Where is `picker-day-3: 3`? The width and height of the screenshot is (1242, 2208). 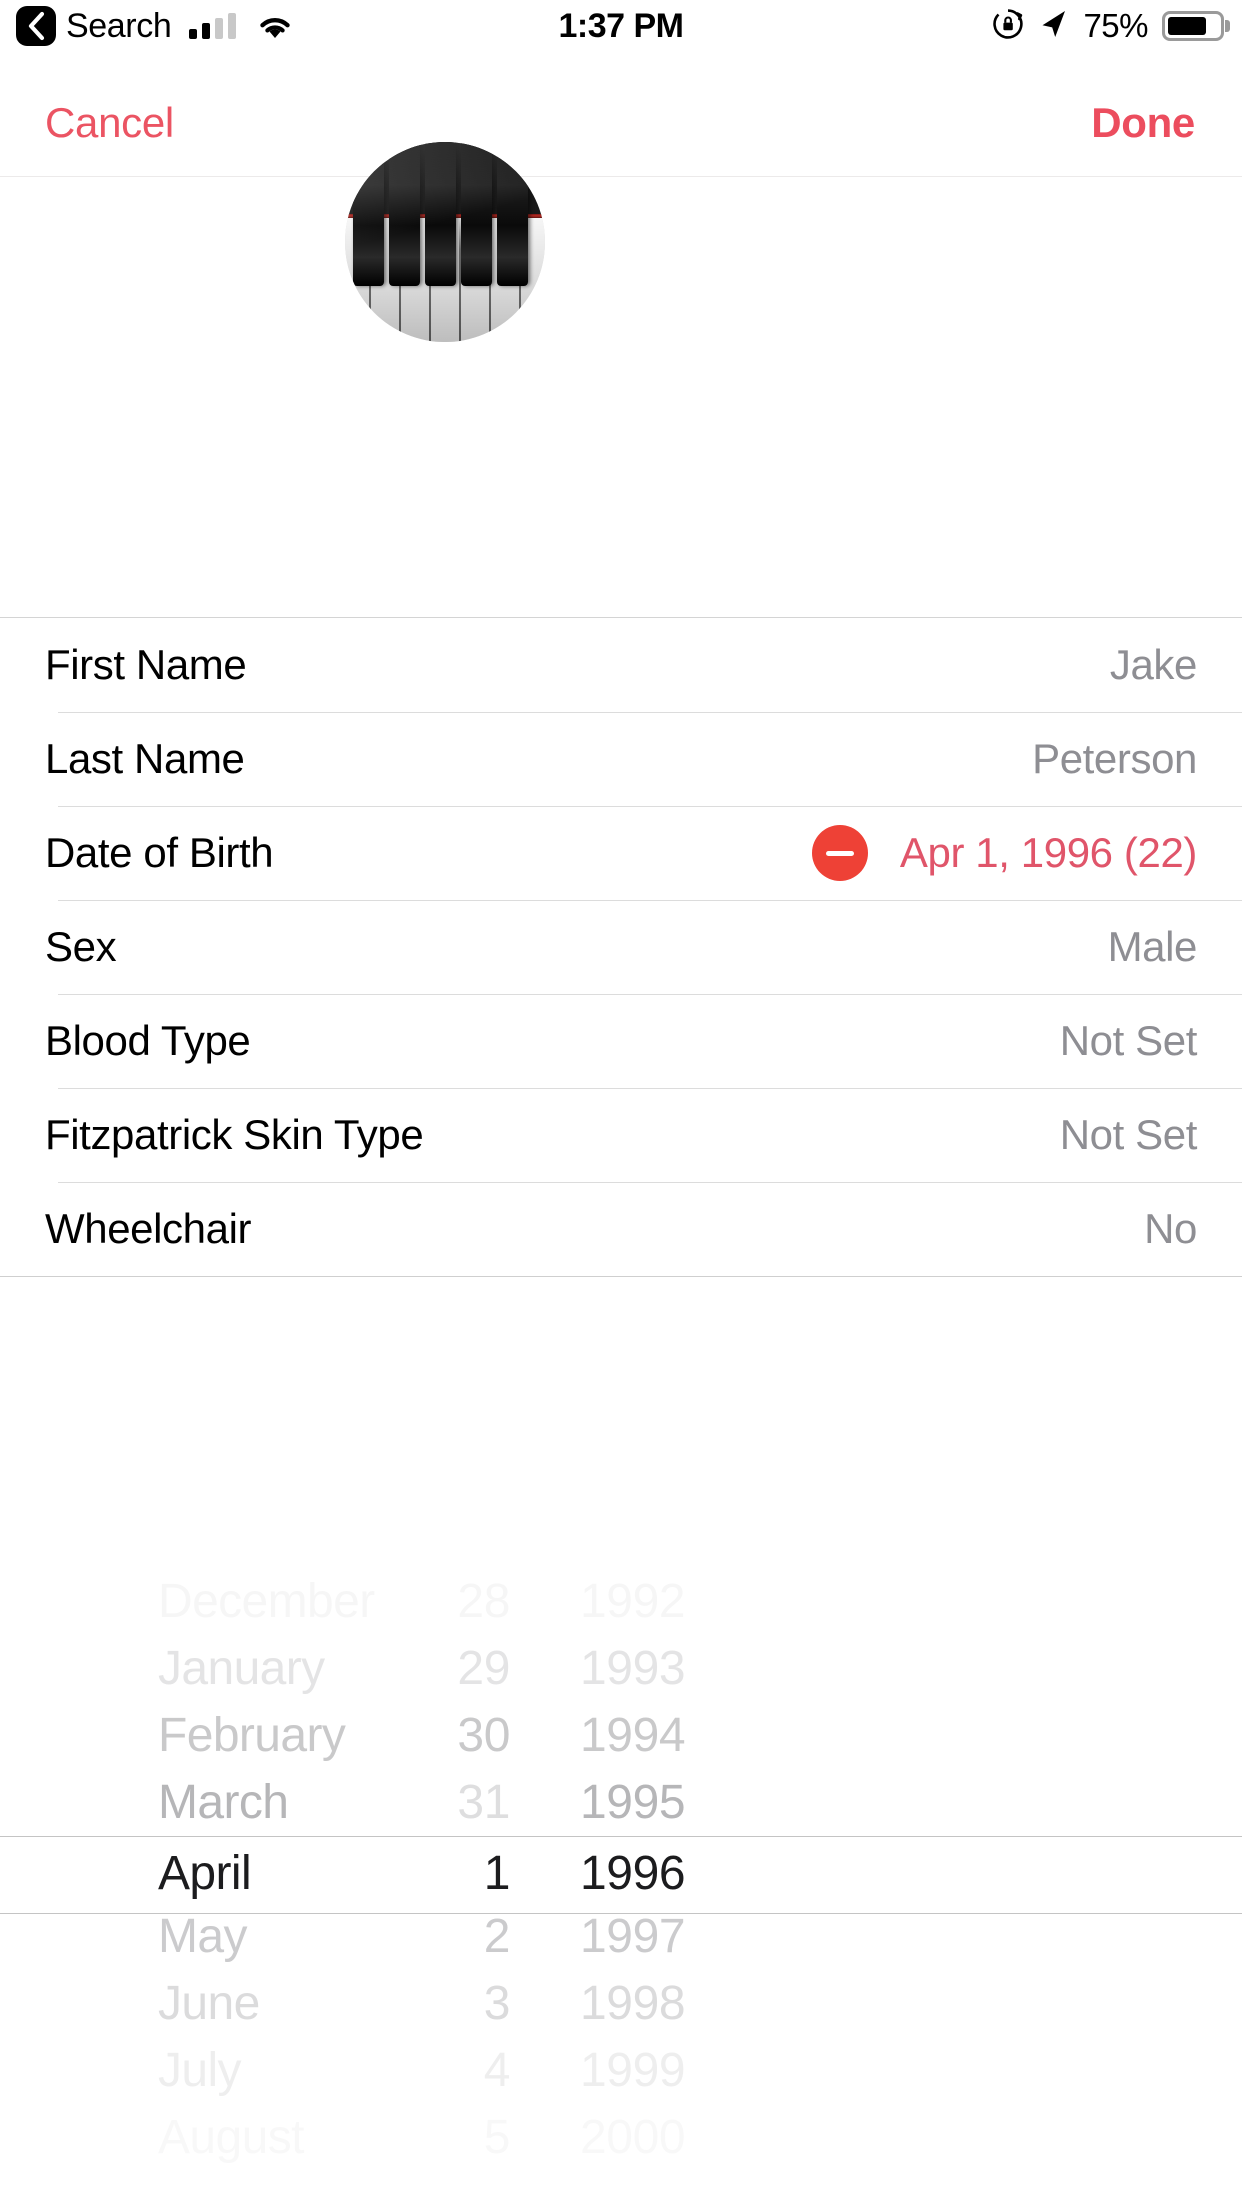
picker-day-3: 3 is located at coordinates (445, 2004).